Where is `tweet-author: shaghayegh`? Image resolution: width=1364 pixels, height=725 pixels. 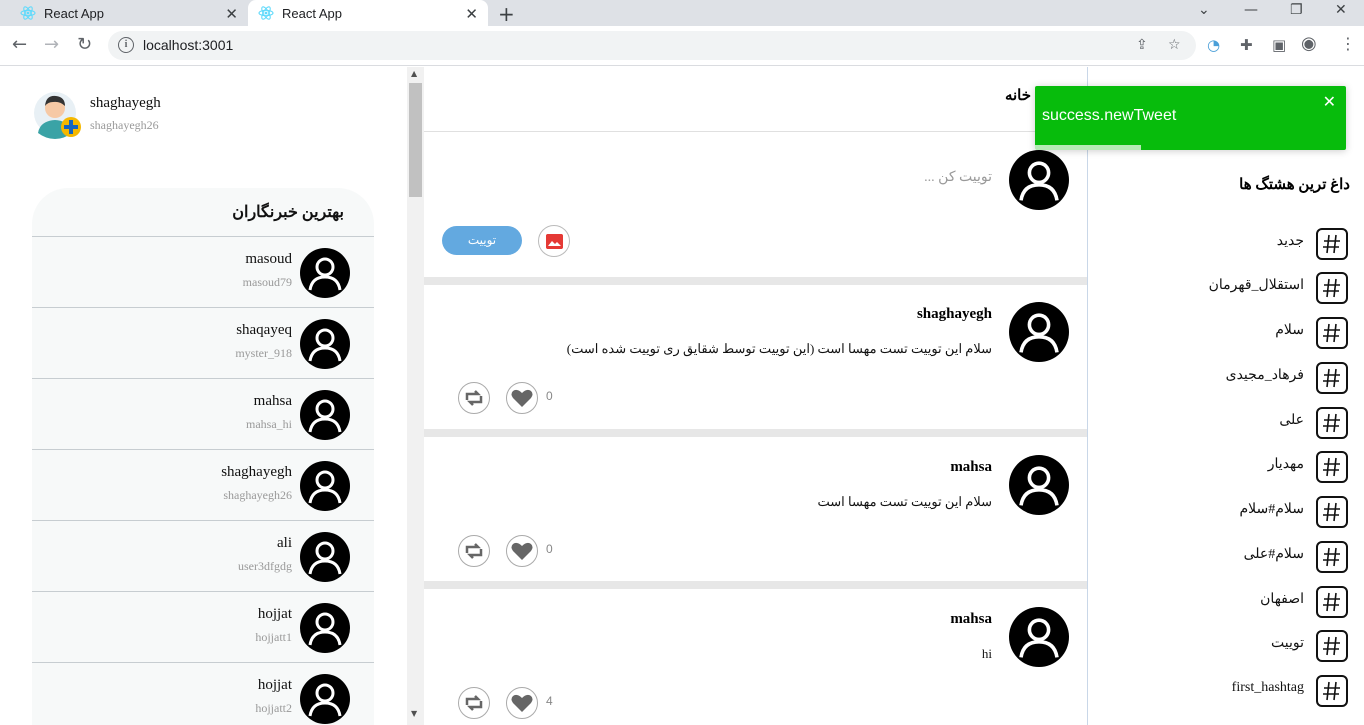 tweet-author: shaghayegh is located at coordinates (954, 314).